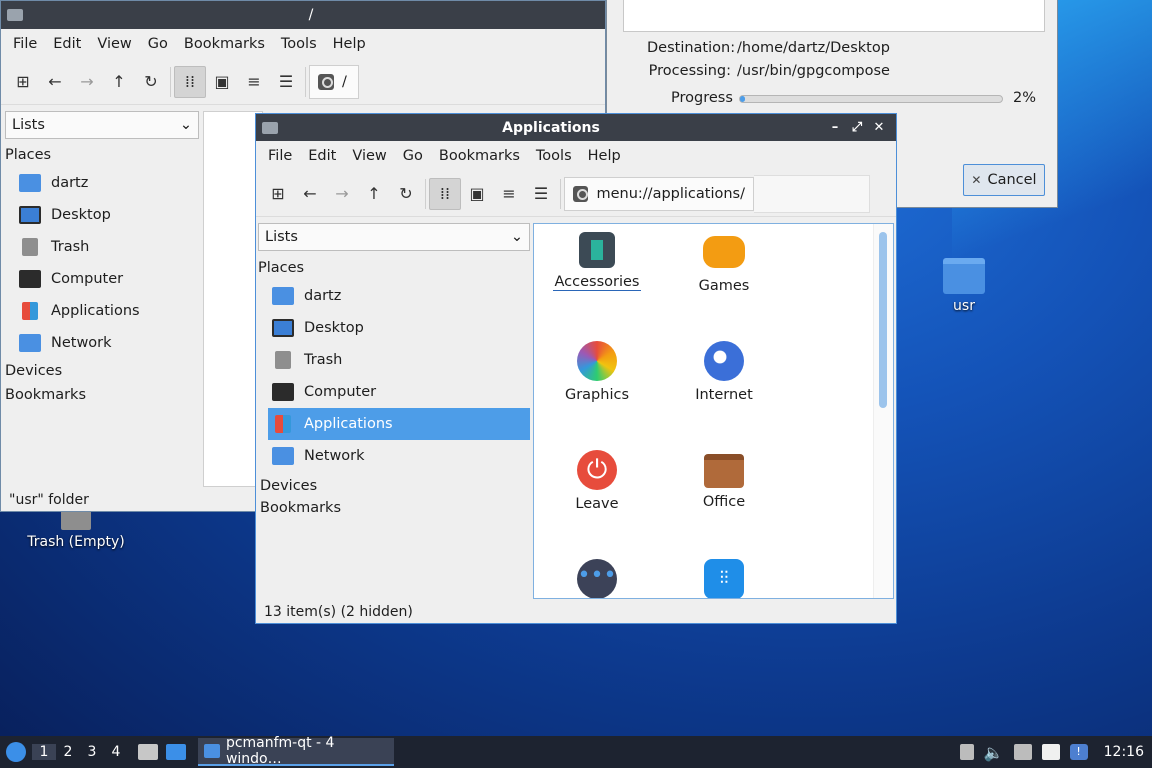  I want to click on app-accessories: Accessories, so click(597, 261).